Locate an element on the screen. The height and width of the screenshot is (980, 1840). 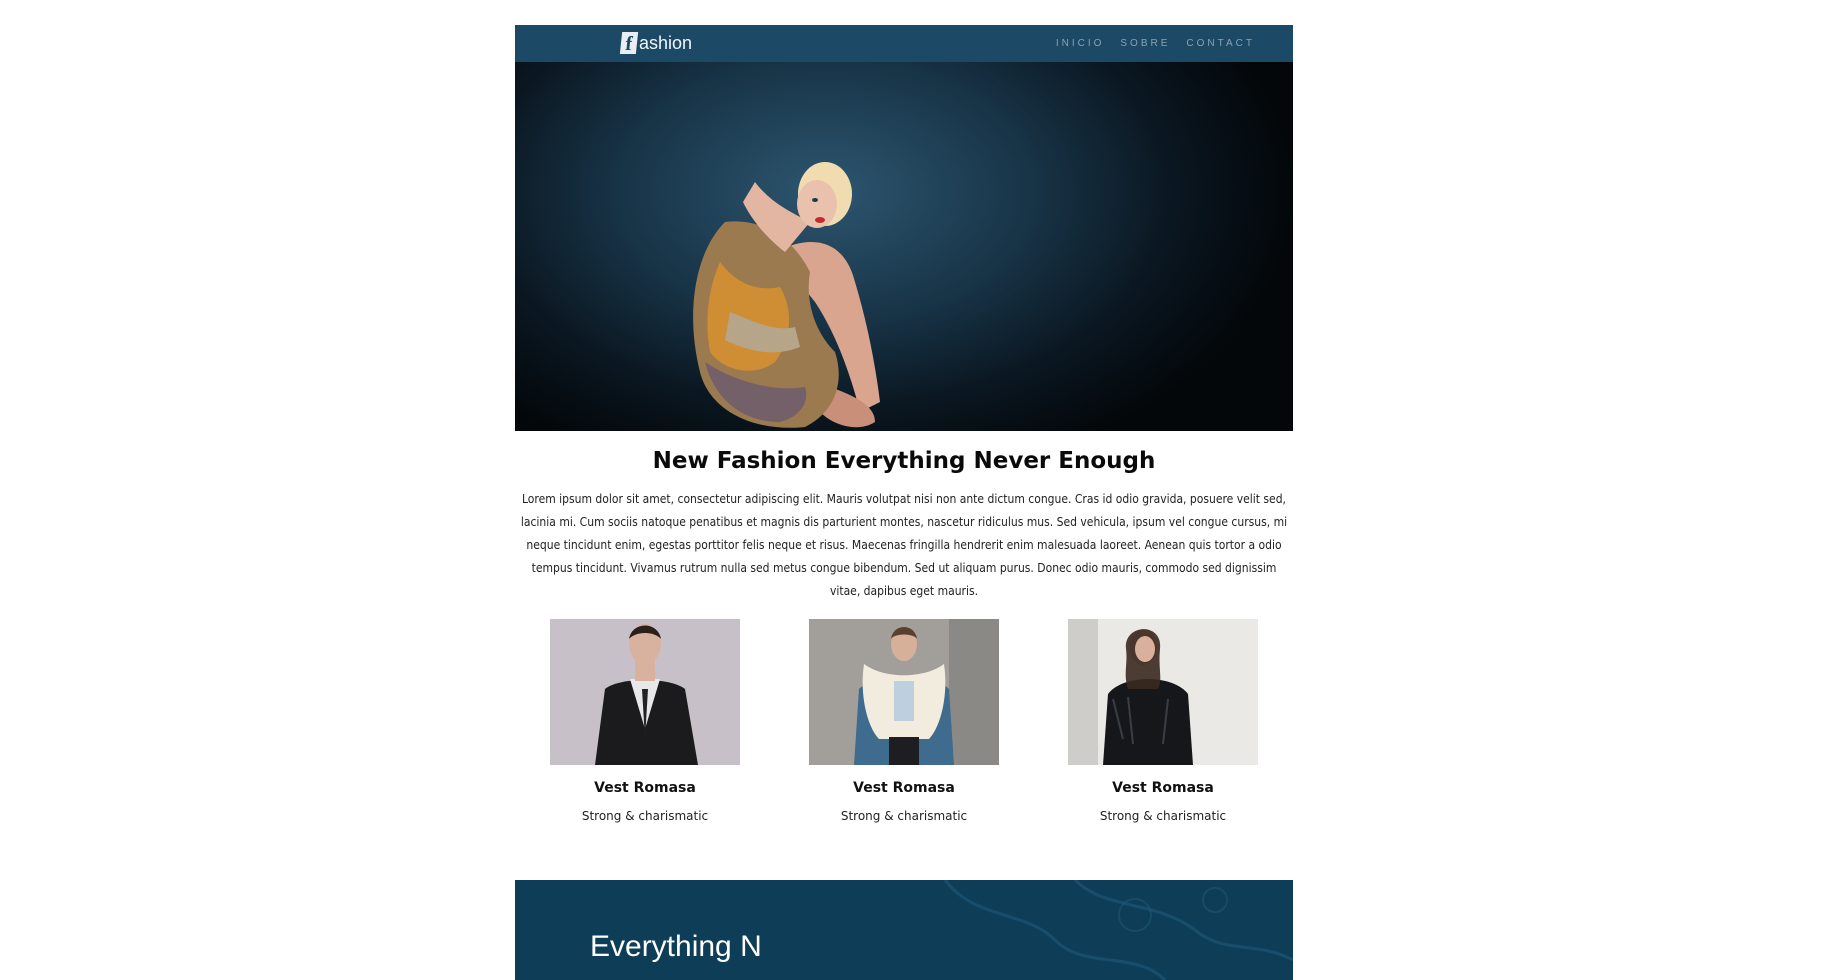
nav-link-contact: CONTACT is located at coordinates (1220, 43).